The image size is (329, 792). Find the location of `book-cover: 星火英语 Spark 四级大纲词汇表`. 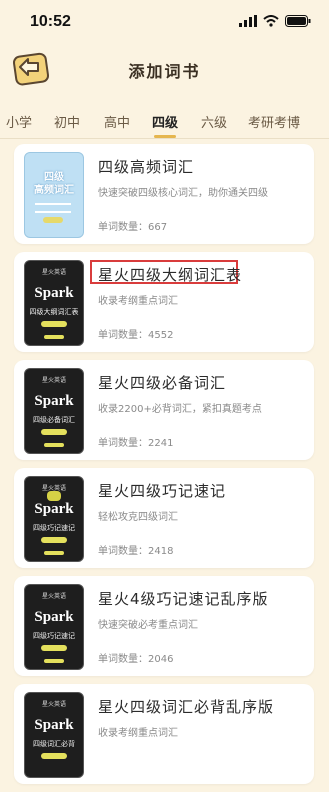

book-cover: 星火英语 Spark 四级大纲词汇表 is located at coordinates (54, 303).